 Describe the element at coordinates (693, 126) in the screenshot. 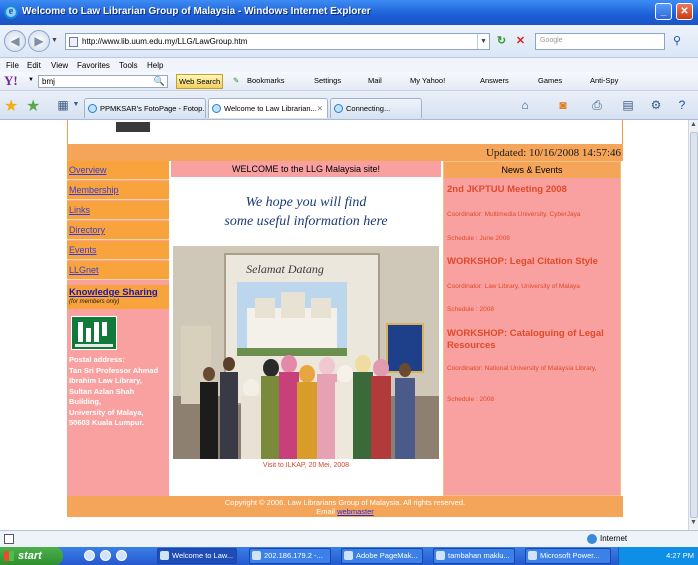

I see `scroll-up-icon: ▲` at that location.